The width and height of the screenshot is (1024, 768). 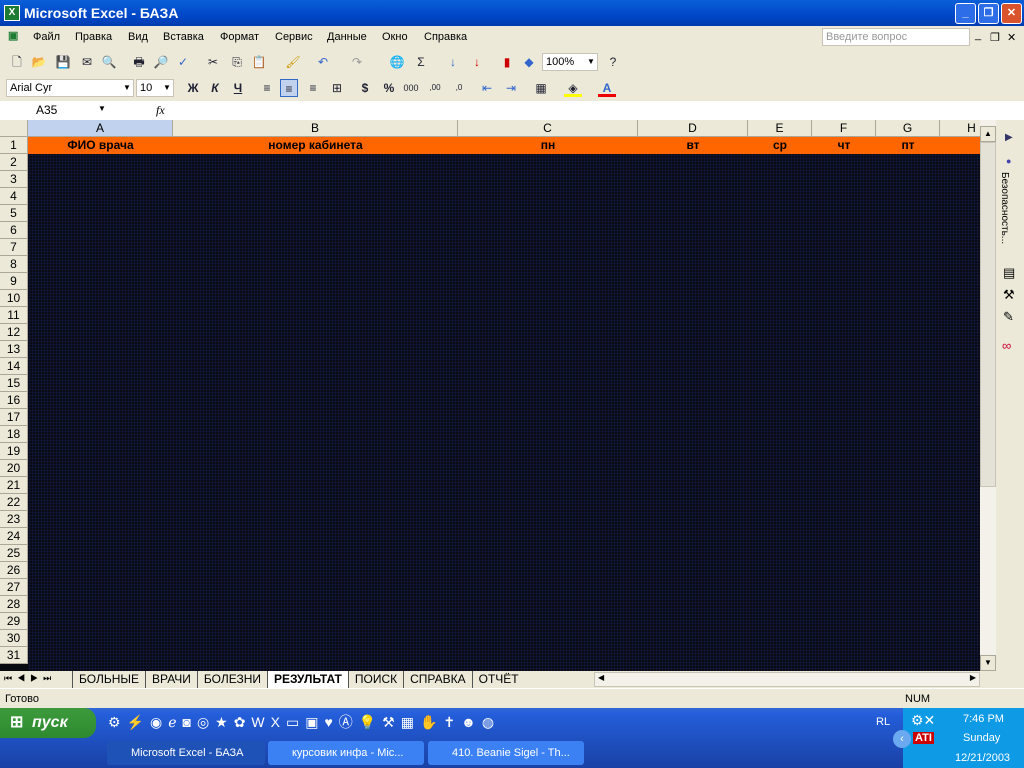 What do you see at coordinates (109, 62) in the screenshot?
I see `search-icon: 🔍` at bounding box center [109, 62].